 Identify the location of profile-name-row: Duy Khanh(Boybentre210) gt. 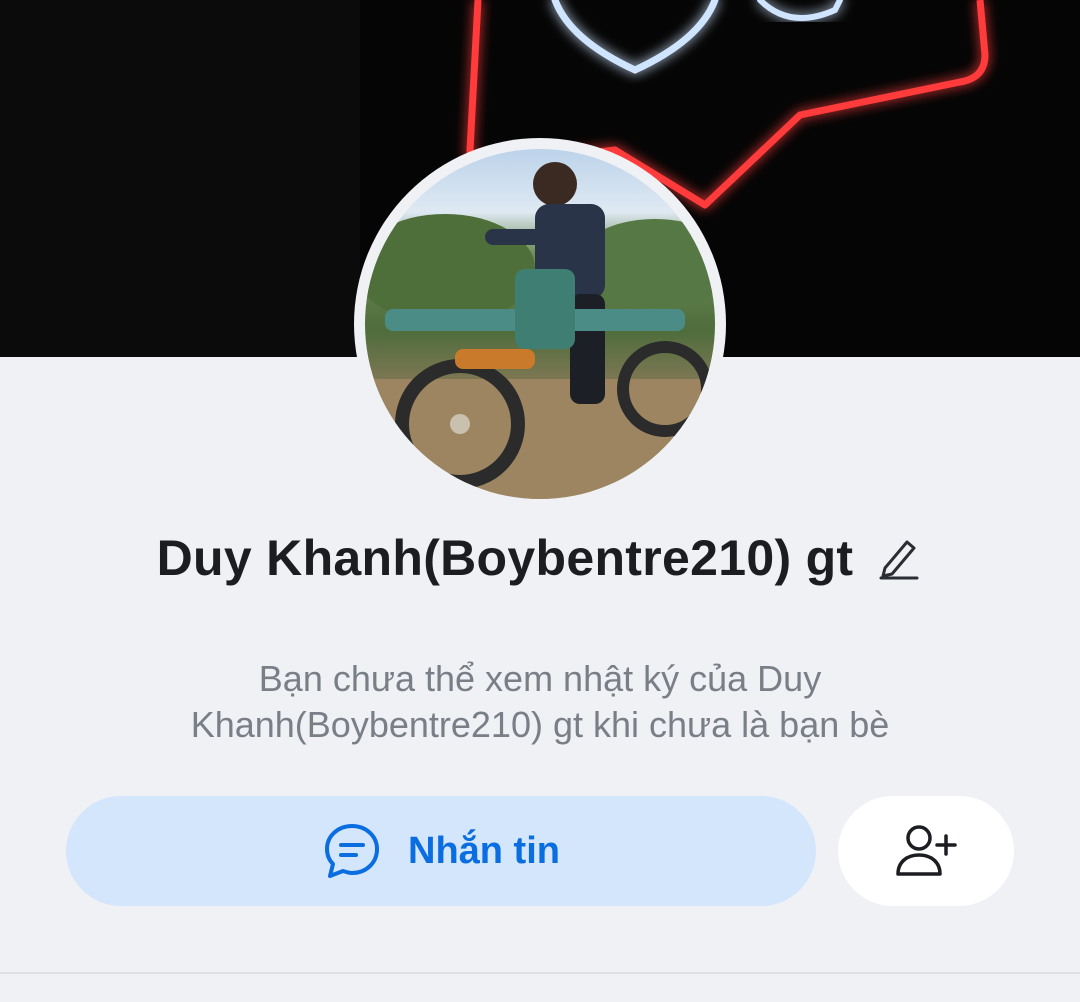
(540, 558).